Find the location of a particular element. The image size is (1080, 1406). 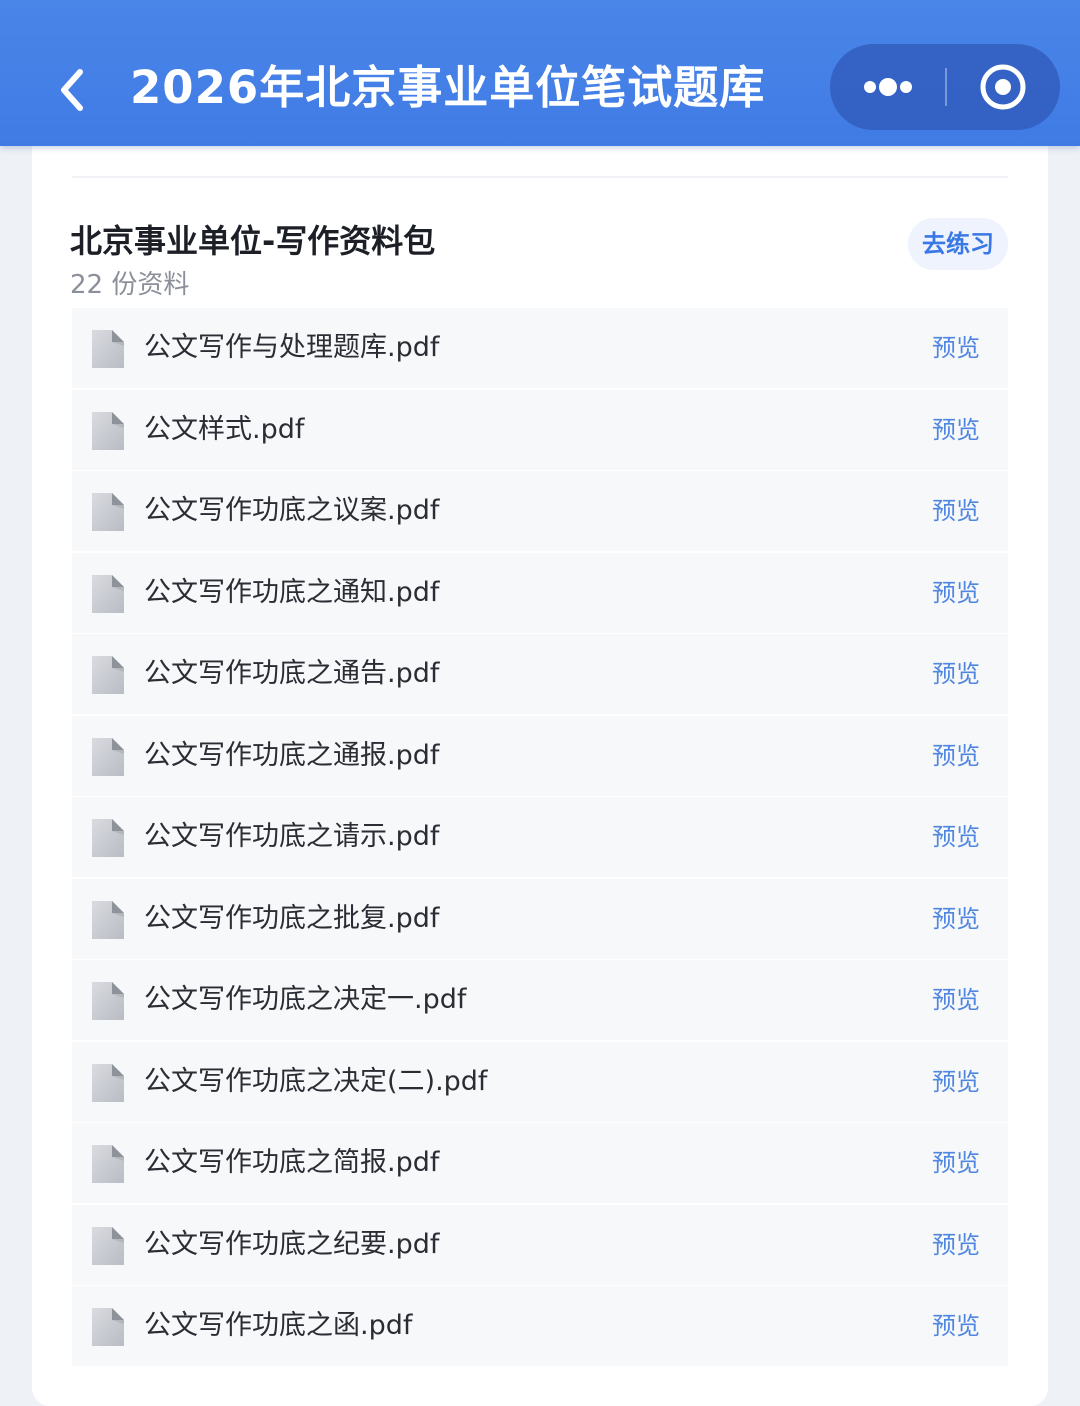

file-name: 公文写作功底之通知.pdf is located at coordinates (292, 592).